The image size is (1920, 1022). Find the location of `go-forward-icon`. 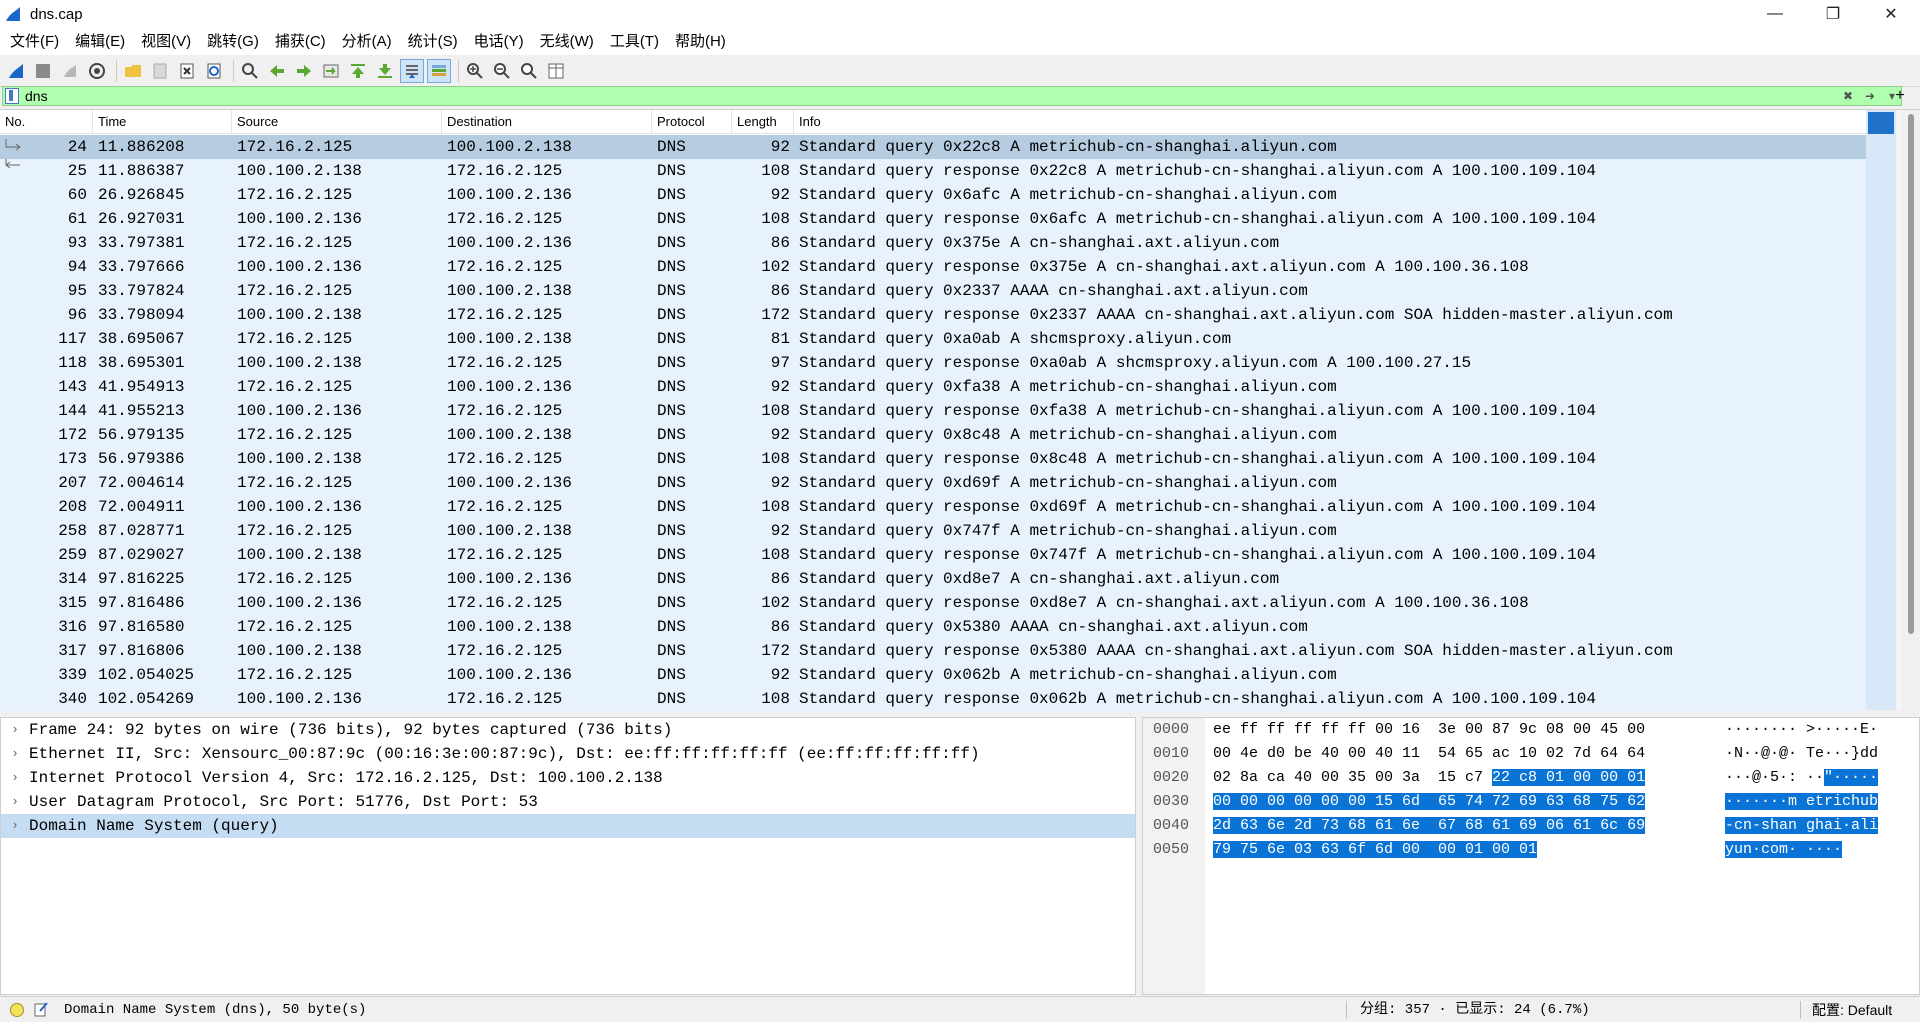

go-forward-icon is located at coordinates (304, 71).